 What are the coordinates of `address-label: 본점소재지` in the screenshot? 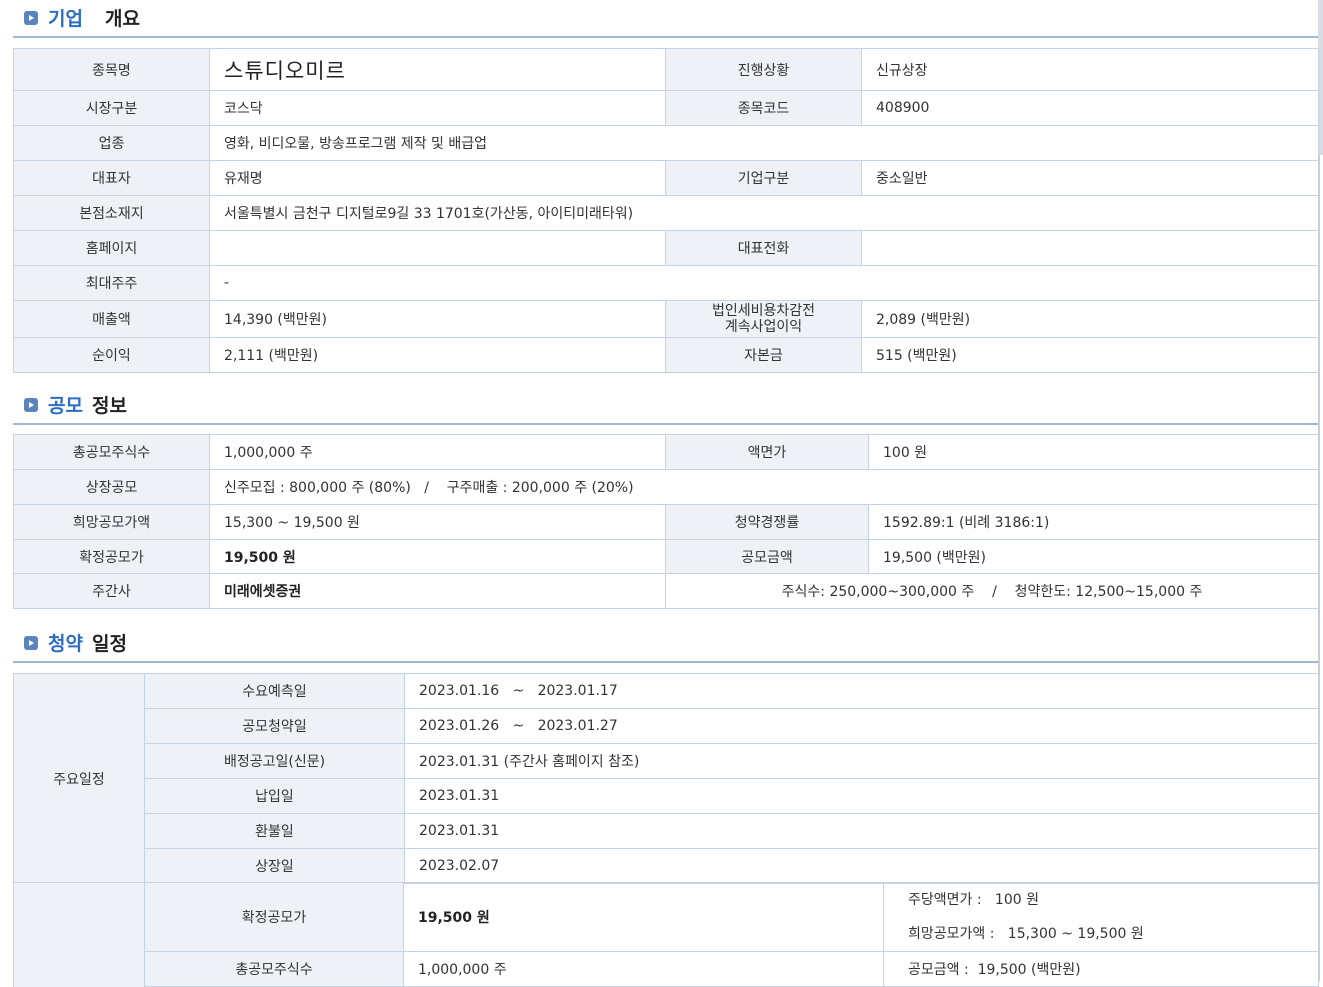 It's located at (111, 213).